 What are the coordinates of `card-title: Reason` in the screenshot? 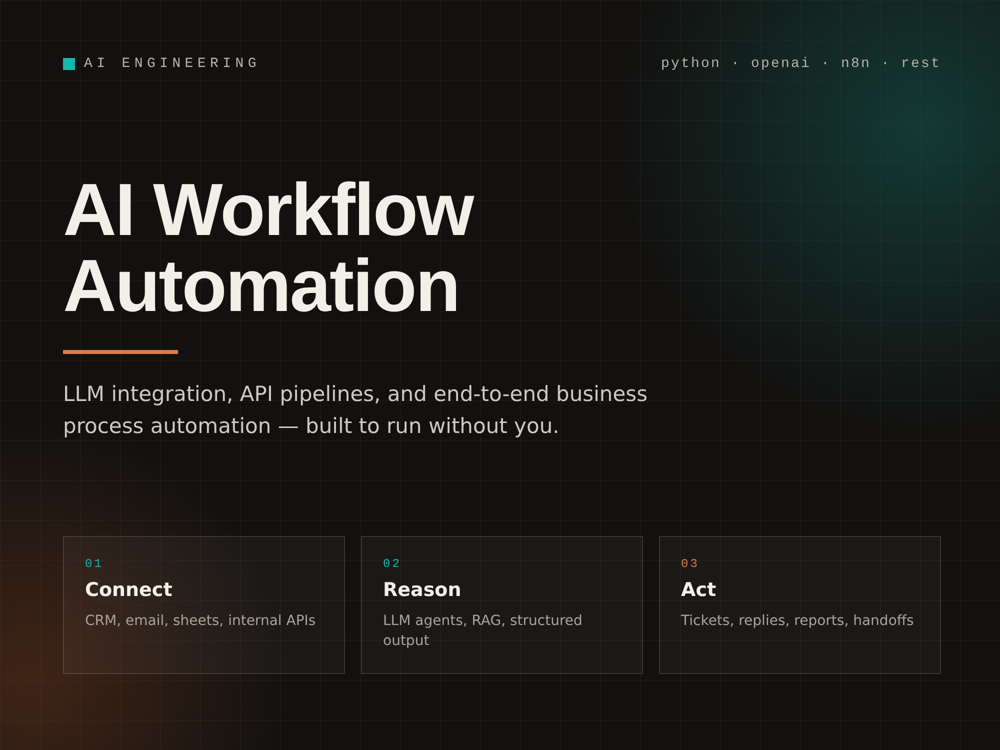 It's located at (422, 590).